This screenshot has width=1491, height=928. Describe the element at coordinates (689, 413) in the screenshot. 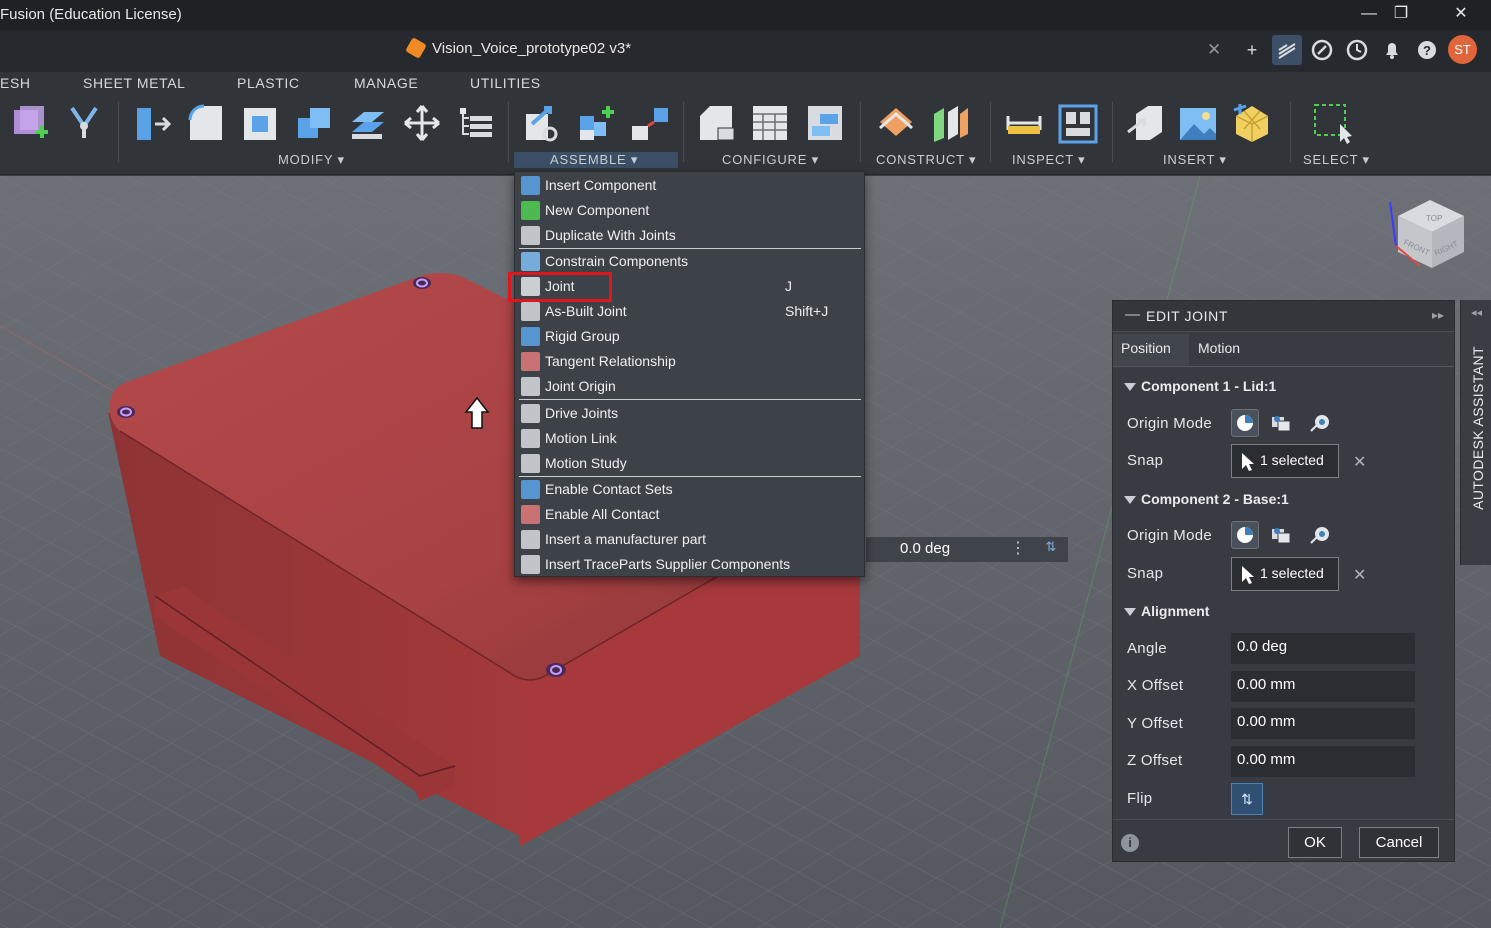

I see `menu-item-drive-joints: Drive Joints` at that location.